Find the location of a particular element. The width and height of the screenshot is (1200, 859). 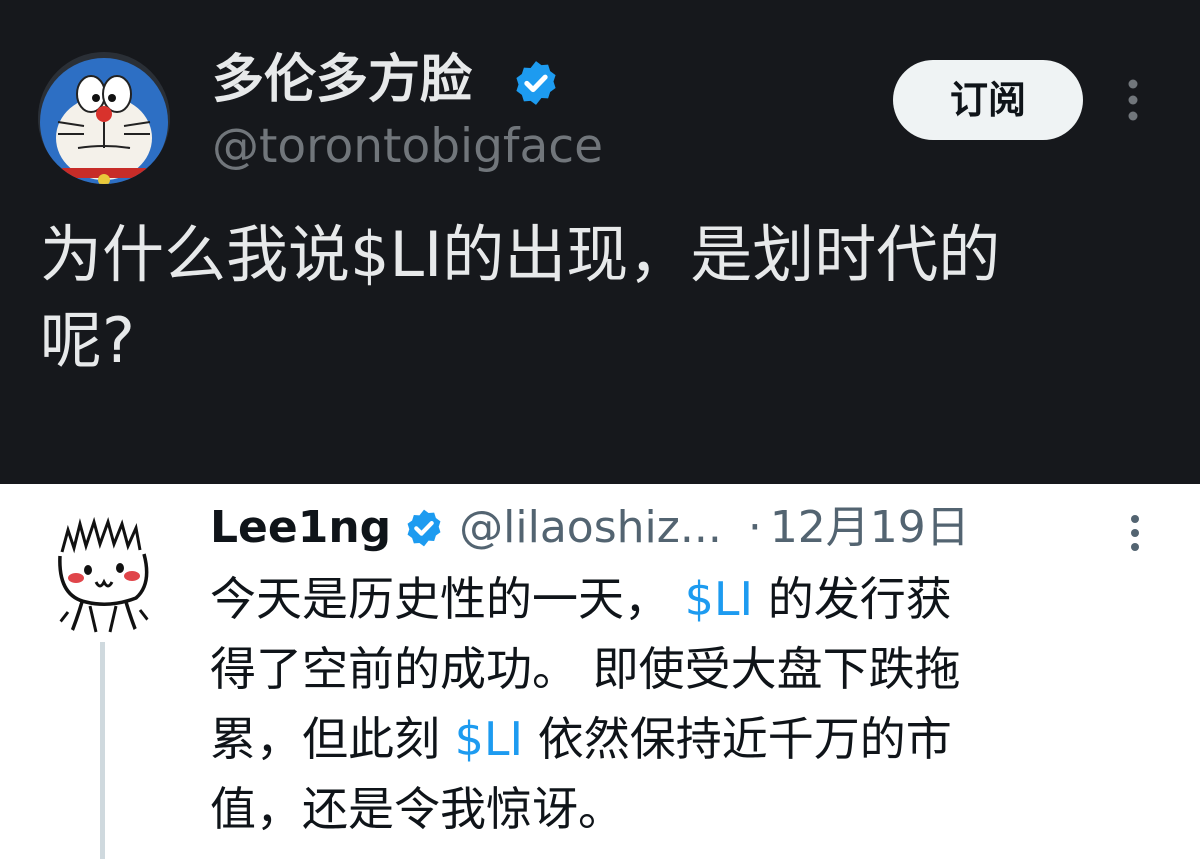

reply-date: 12月19日 is located at coordinates (870, 528).